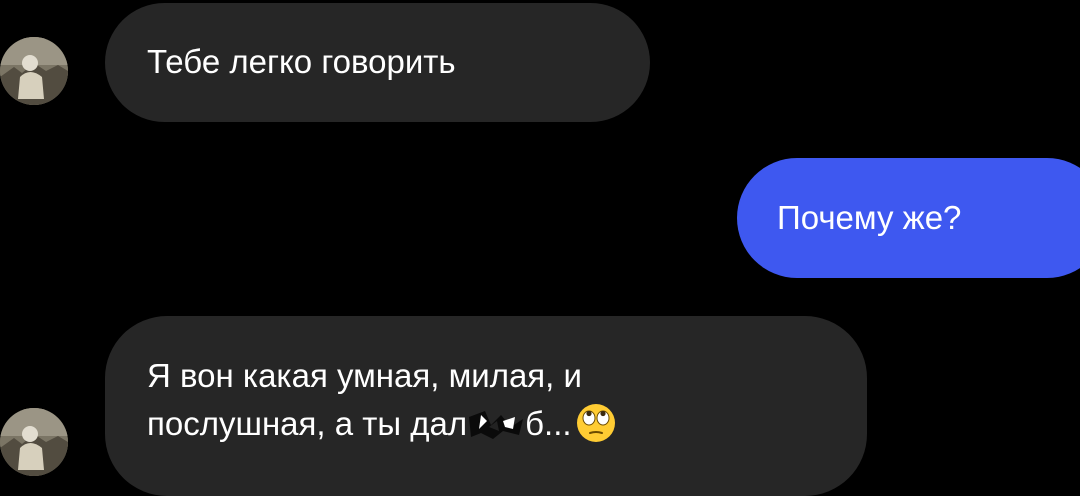 This screenshot has height=496, width=1080. Describe the element at coordinates (496, 425) in the screenshot. I see `censor-scribble-icon` at that location.